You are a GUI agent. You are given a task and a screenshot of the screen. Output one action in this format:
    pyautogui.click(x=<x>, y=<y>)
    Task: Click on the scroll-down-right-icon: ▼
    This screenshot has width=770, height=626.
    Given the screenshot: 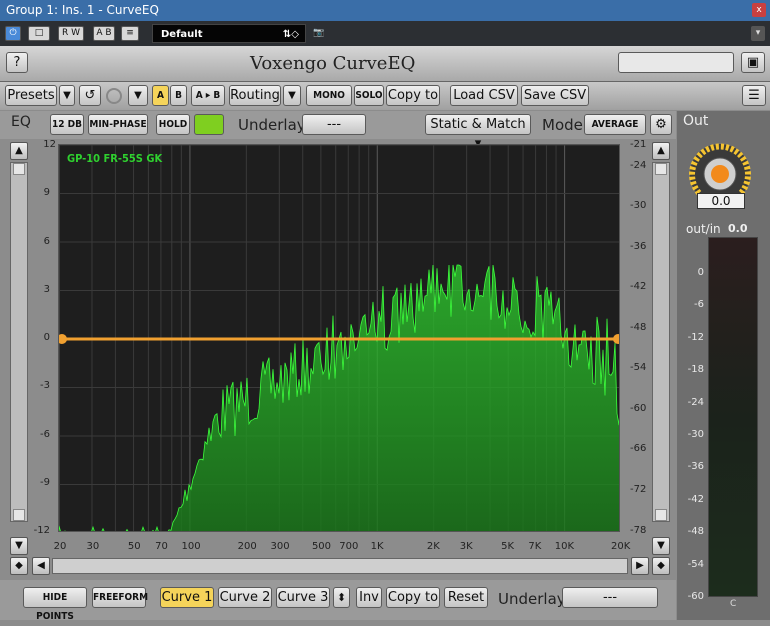 What is the action you would take?
    pyautogui.click(x=661, y=546)
    